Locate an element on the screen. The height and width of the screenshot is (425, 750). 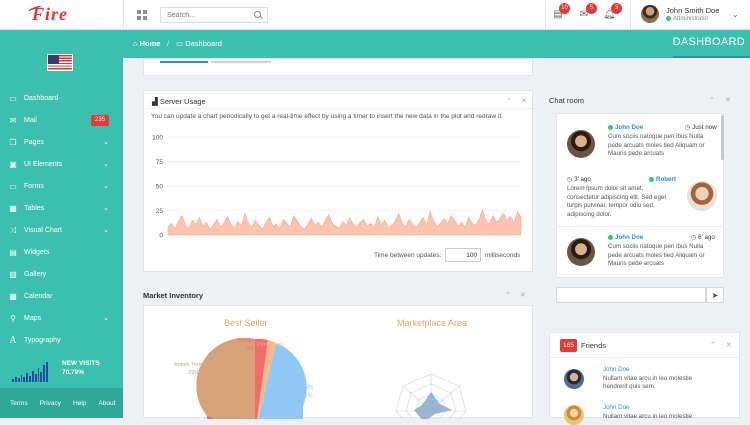
alert-badge: 3 is located at coordinates (616, 8).